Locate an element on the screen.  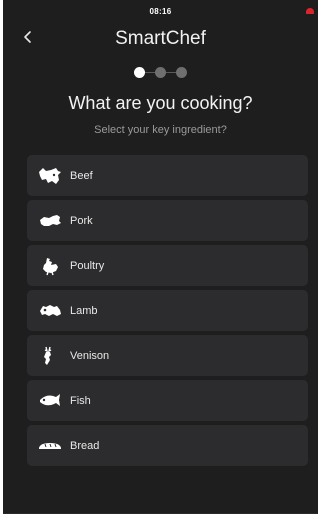
status-time: 08:16 is located at coordinates (160, 11).